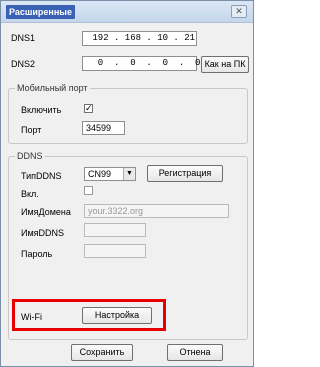 This screenshot has width=320, height=367. Describe the element at coordinates (103, 128) in the screenshot. I see `port-input: 34599` at that location.